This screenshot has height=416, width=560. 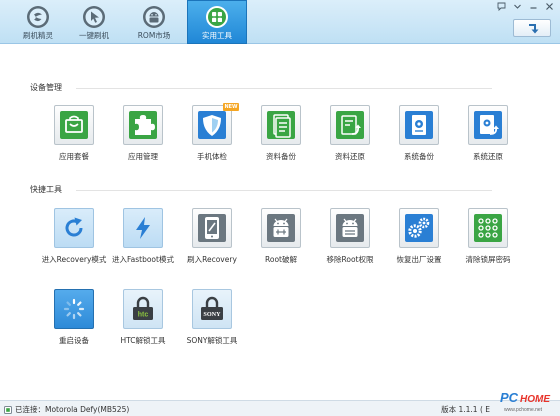 What do you see at coordinates (535, 399) in the screenshot?
I see `watermark-home: HOME` at bounding box center [535, 399].